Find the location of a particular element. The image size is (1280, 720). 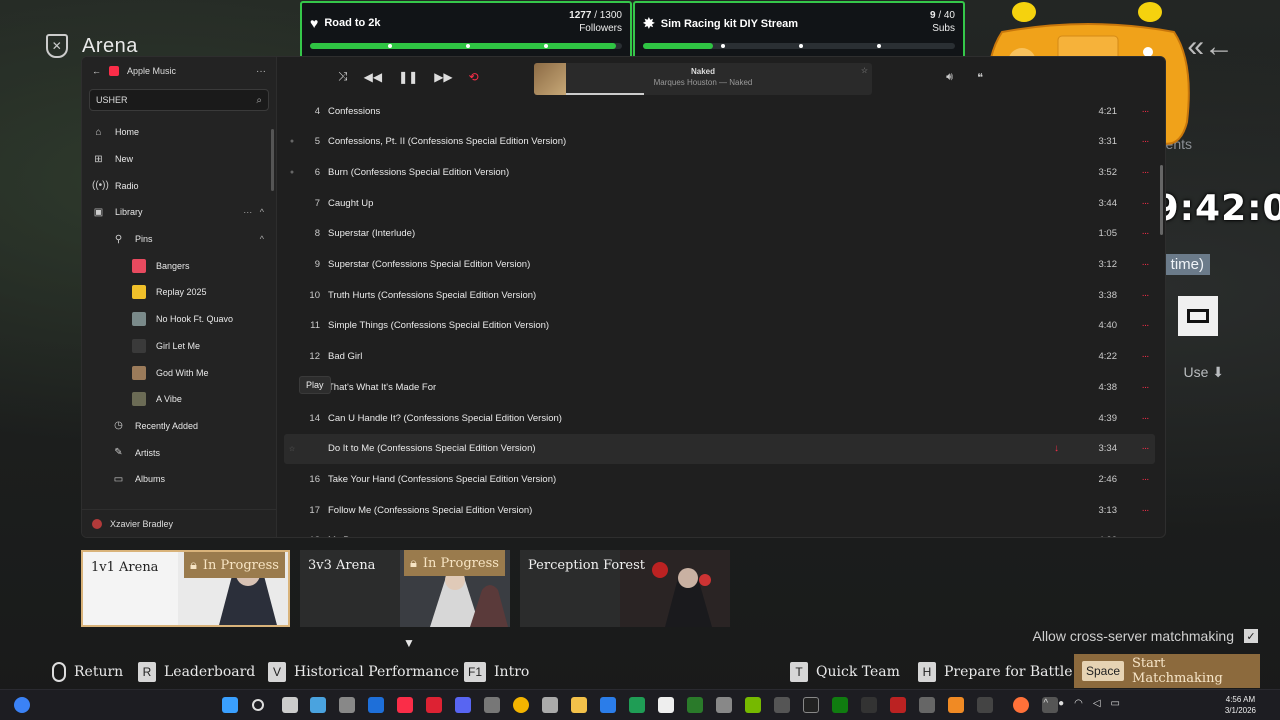

track-row: 4 Confessions 4:21 ··· is located at coordinates (719, 111).